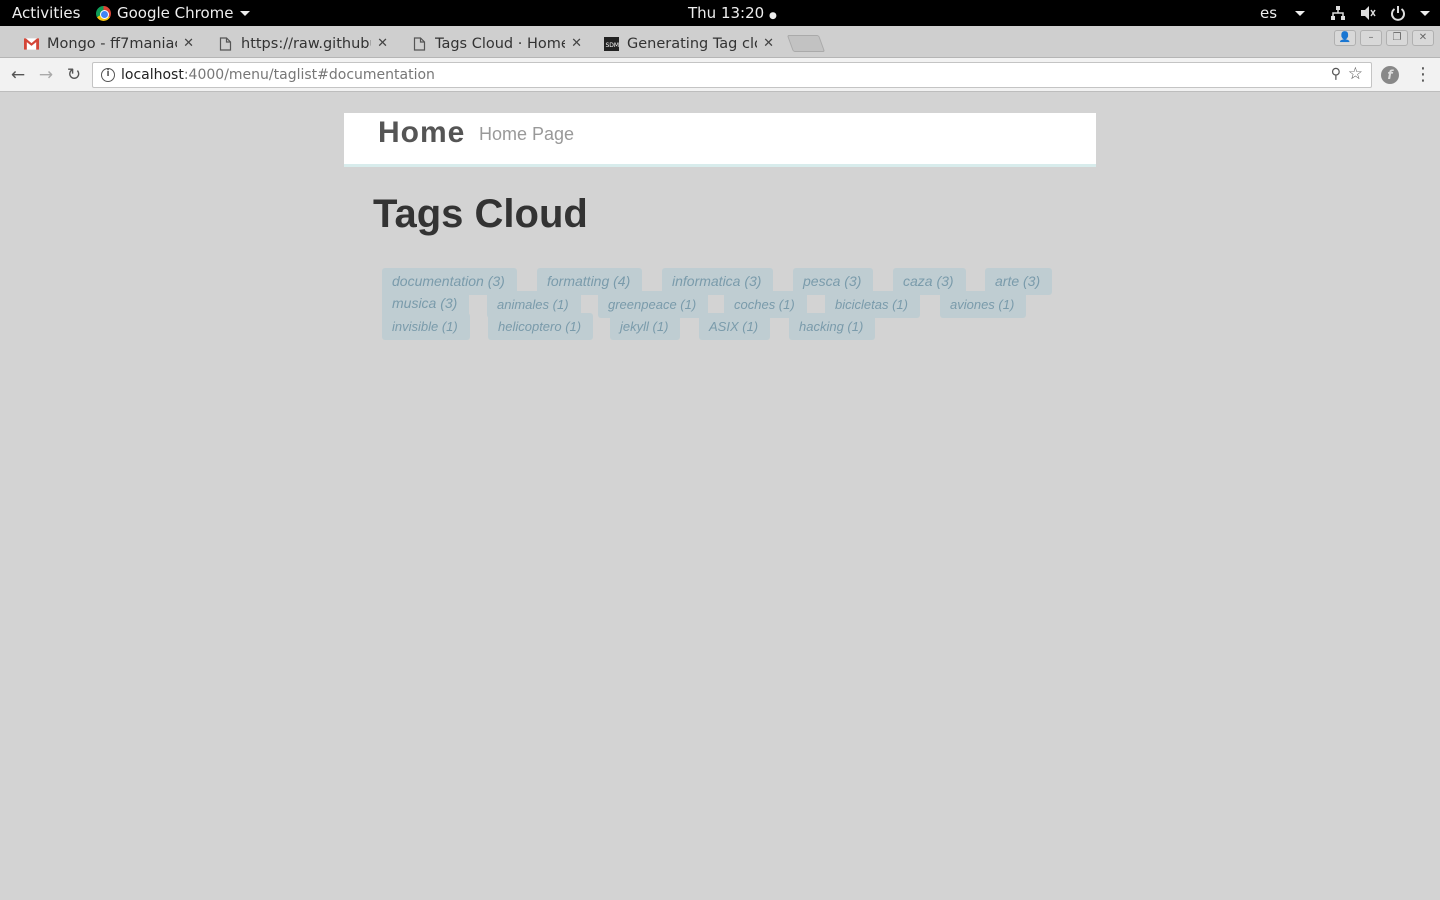 The height and width of the screenshot is (900, 1440). What do you see at coordinates (480, 214) in the screenshot?
I see `page-title: Tags Cloud` at bounding box center [480, 214].